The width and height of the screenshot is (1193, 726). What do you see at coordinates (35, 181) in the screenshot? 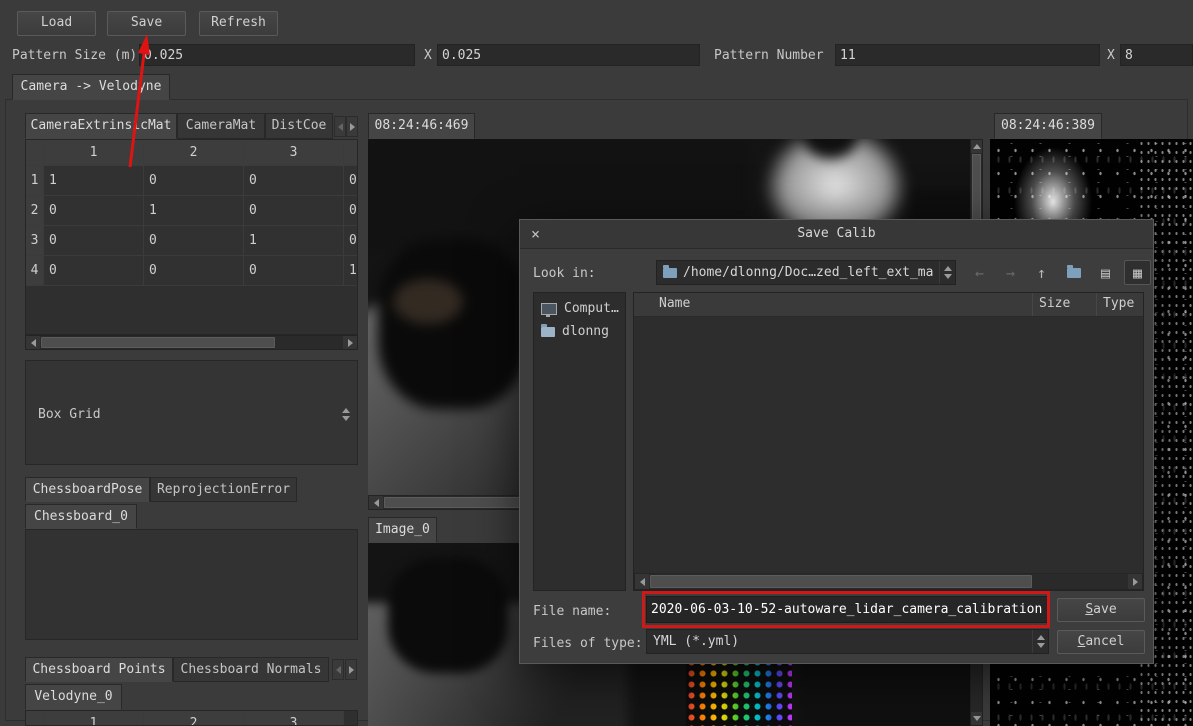
I see `matrix-row-header: 1` at bounding box center [35, 181].